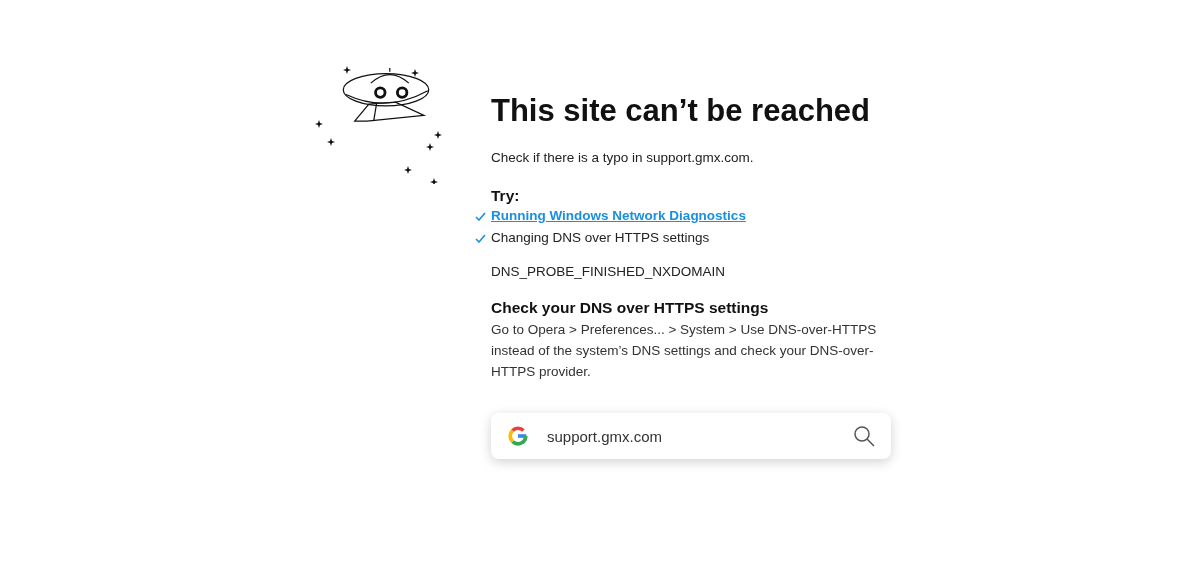 The image size is (1200, 561). I want to click on g-logo-icon, so click(518, 436).